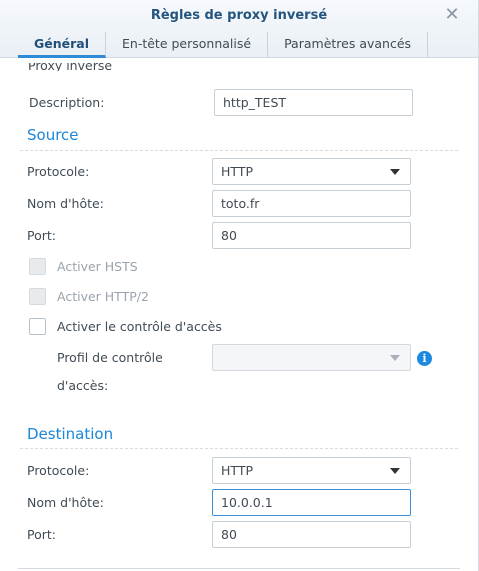  What do you see at coordinates (53, 135) in the screenshot?
I see `source-heading: Source` at bounding box center [53, 135].